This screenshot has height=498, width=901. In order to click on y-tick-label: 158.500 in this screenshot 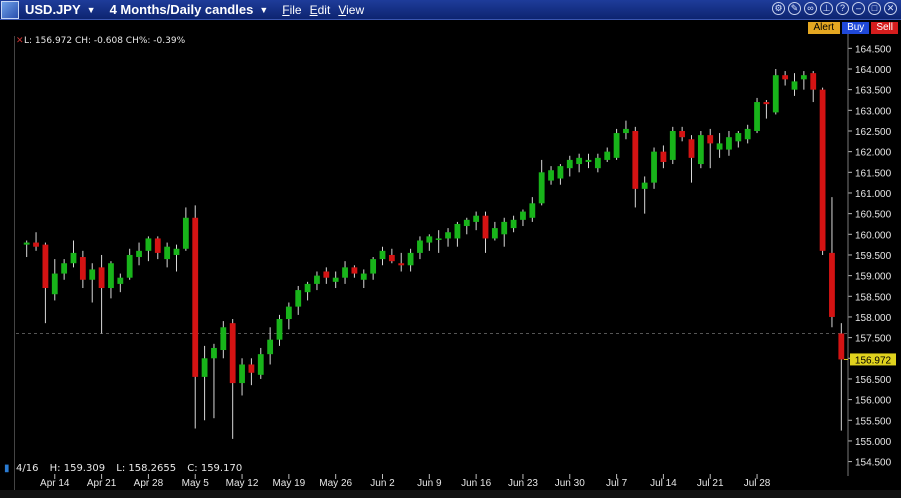, I will do `click(873, 297)`.